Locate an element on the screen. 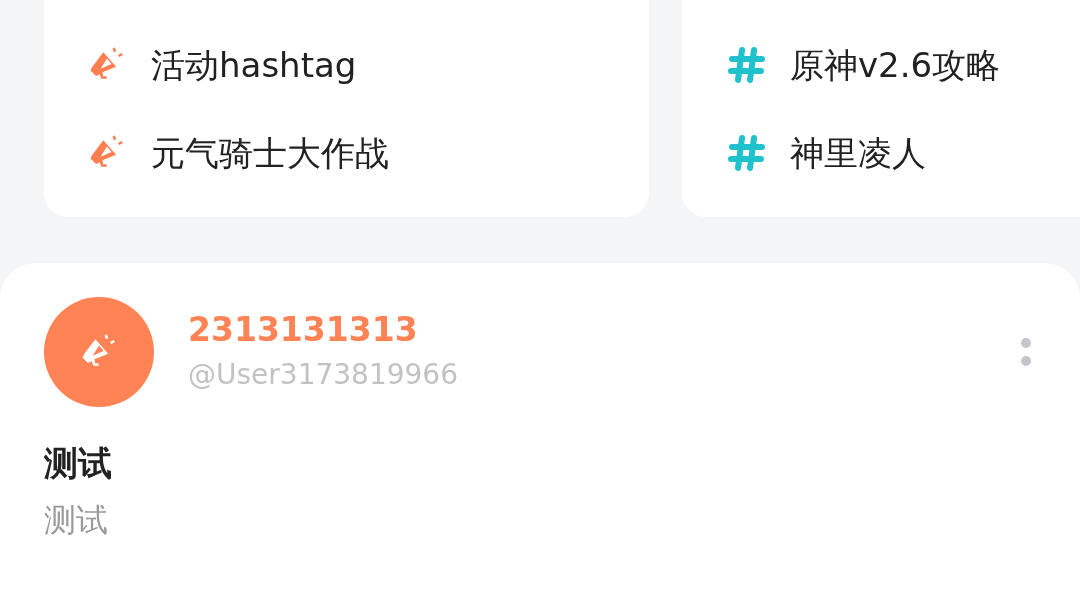  tag-link: 元气骑士大作战 is located at coordinates (270, 153).